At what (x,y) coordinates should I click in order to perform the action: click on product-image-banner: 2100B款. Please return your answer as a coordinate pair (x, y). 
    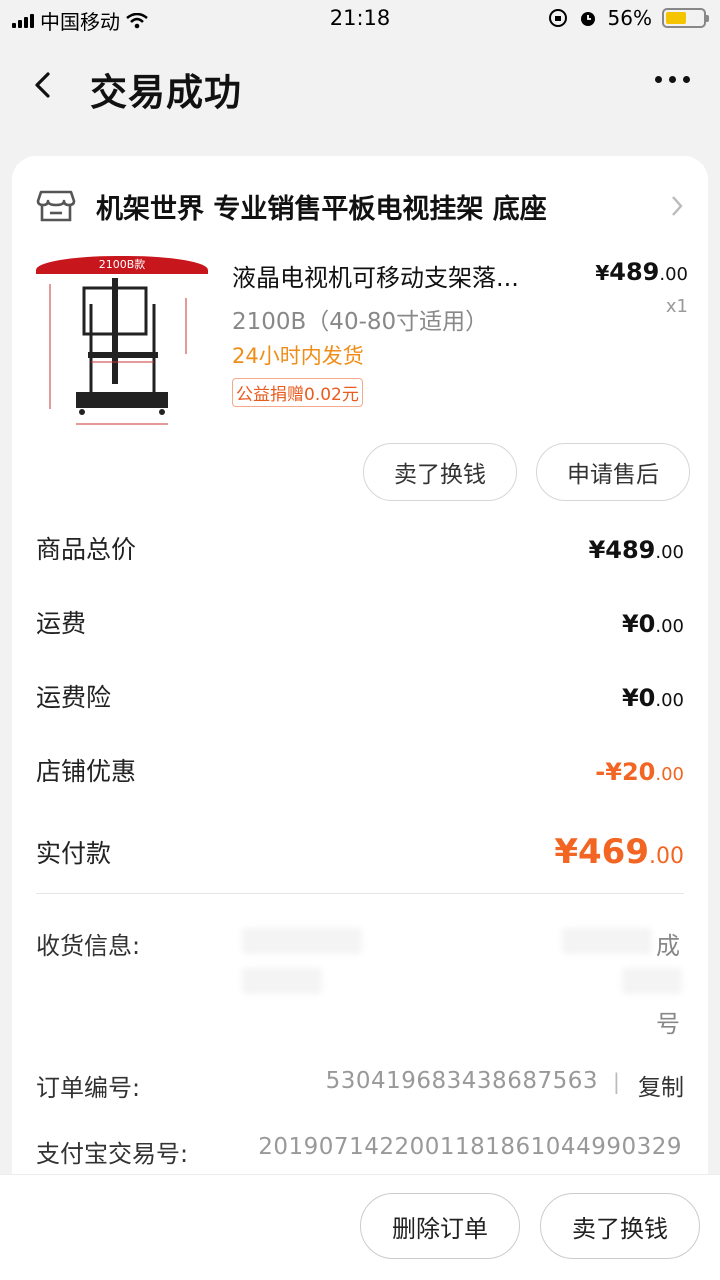
    Looking at the image, I should click on (122, 265).